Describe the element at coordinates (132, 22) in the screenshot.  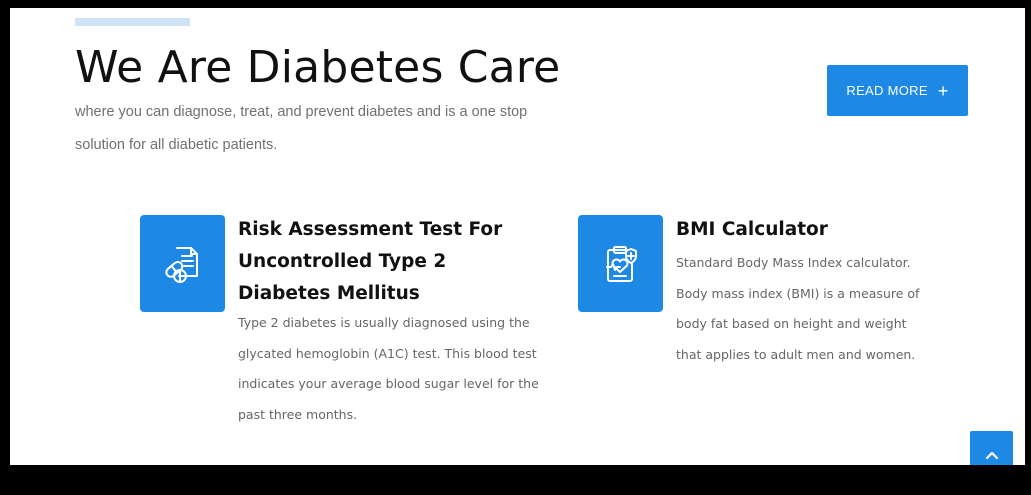
I see `accent-bar` at that location.